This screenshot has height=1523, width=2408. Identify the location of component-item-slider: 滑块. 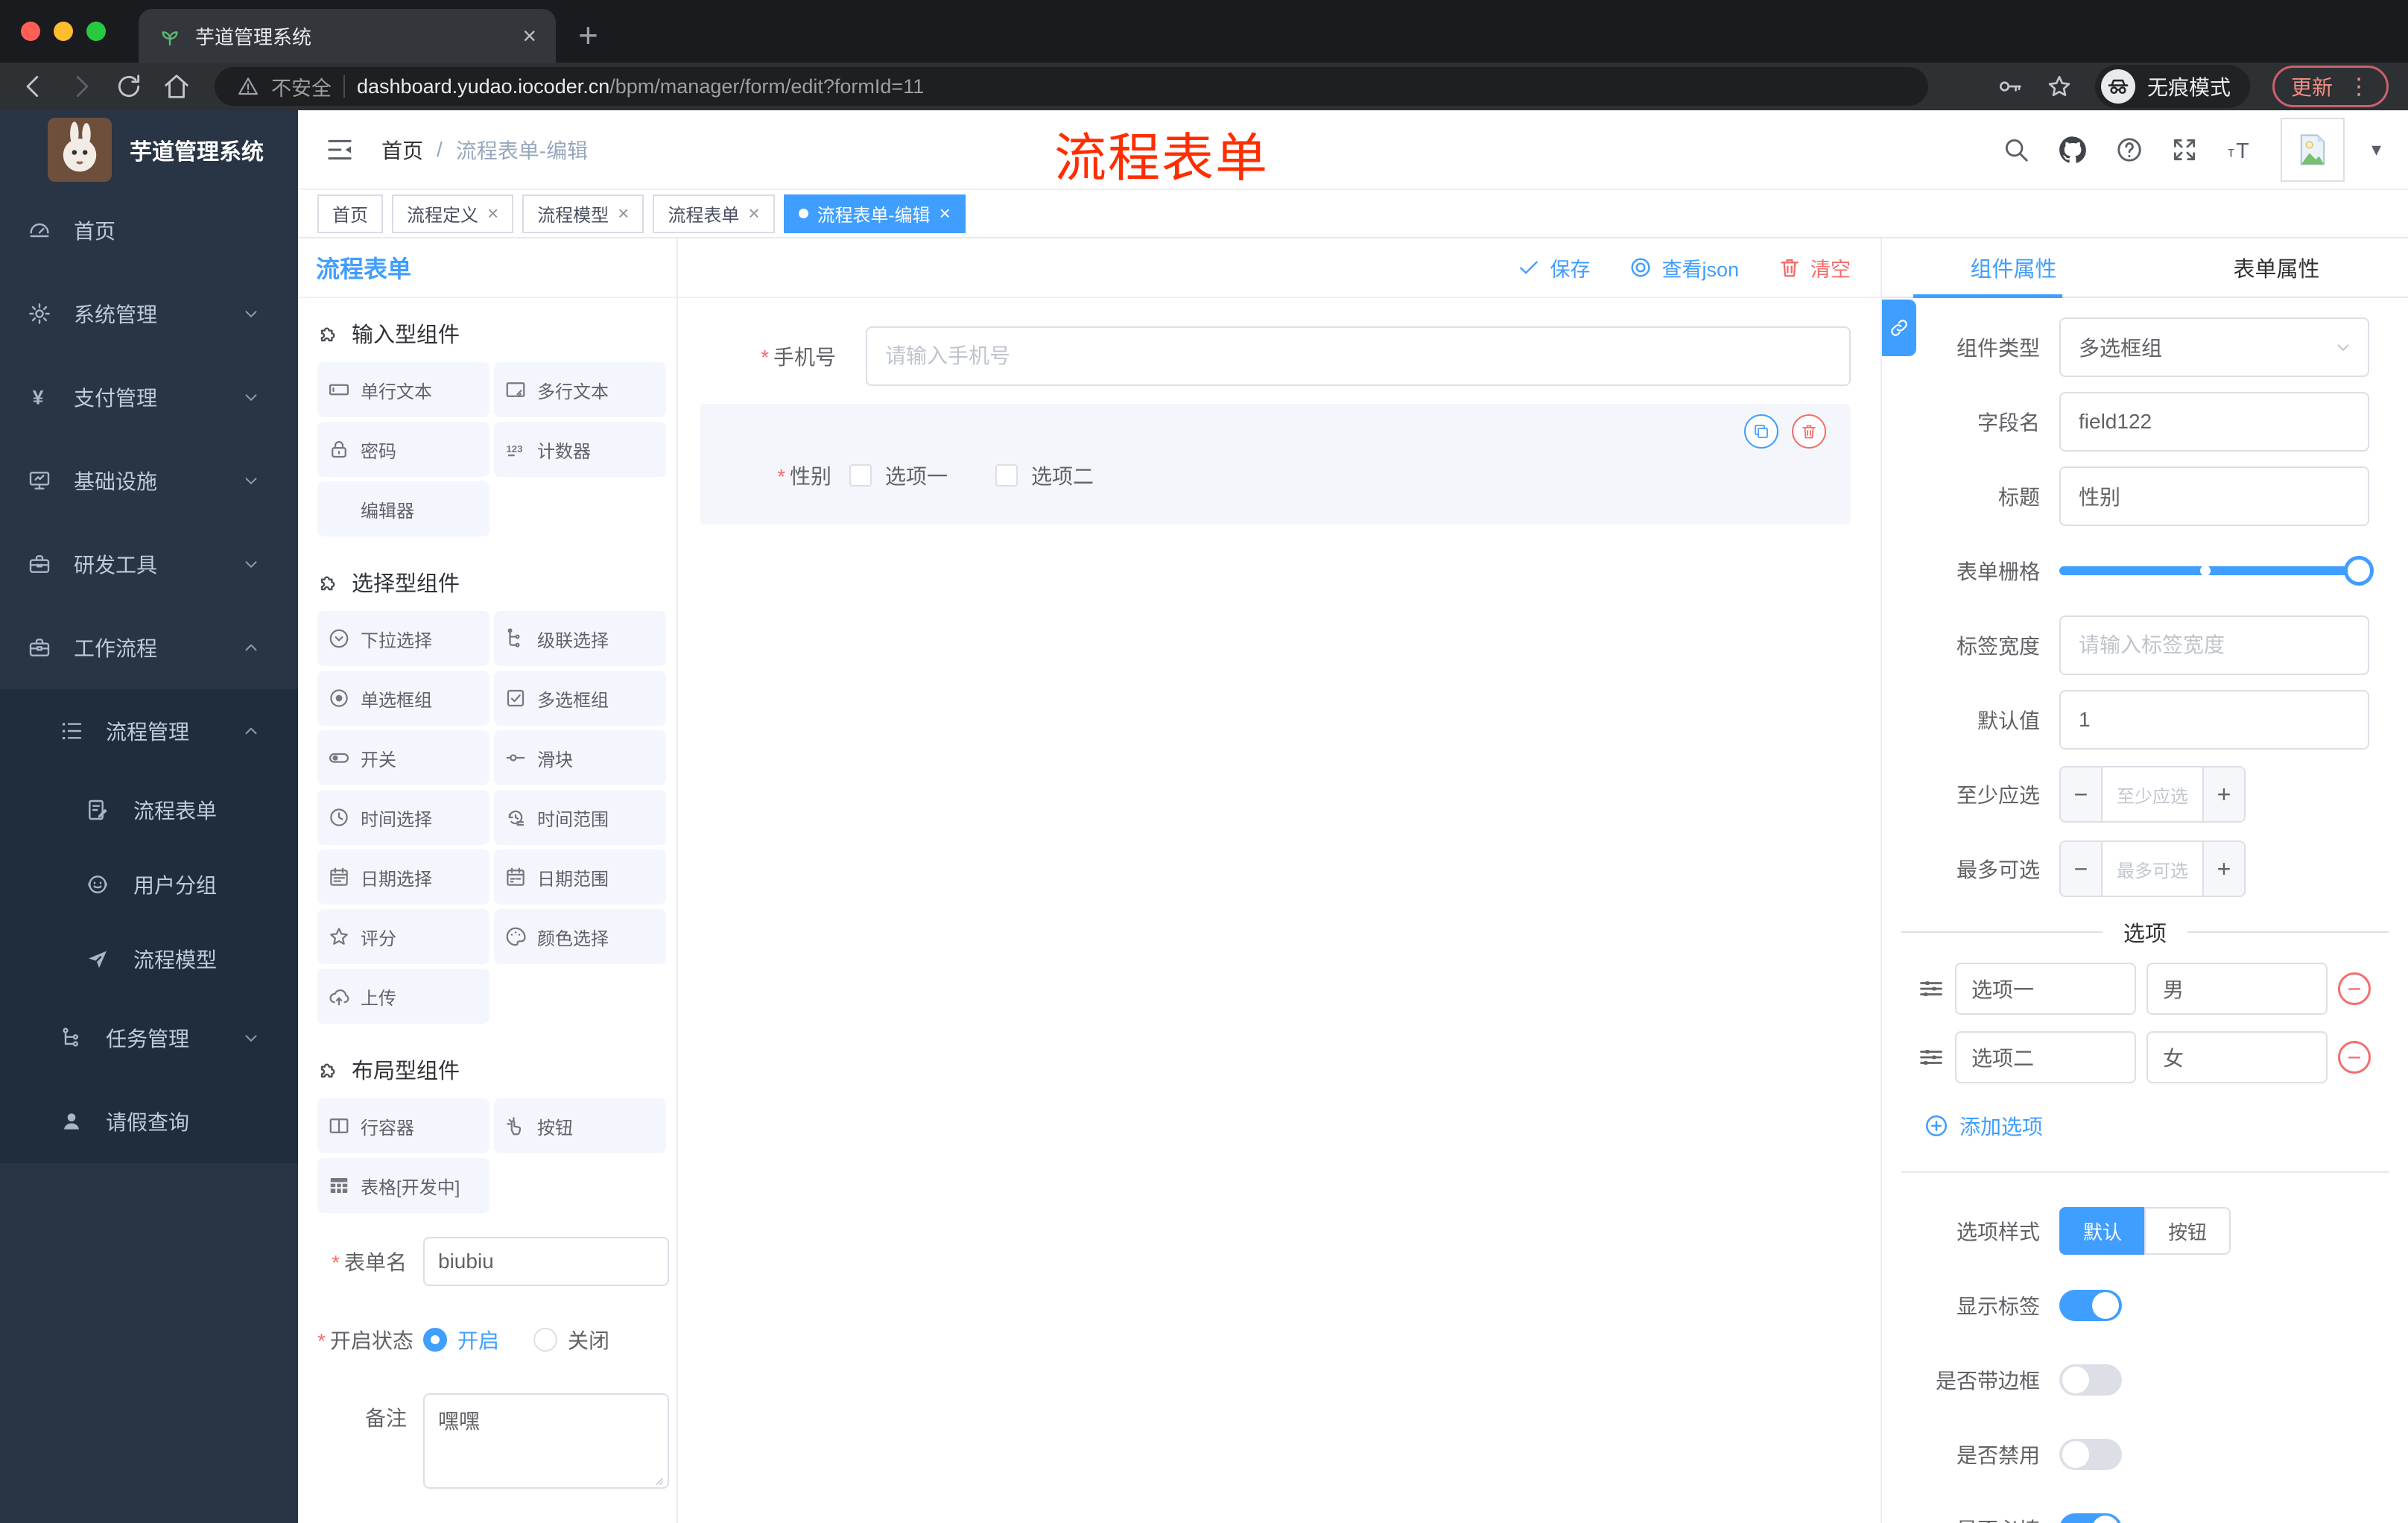
(580, 758).